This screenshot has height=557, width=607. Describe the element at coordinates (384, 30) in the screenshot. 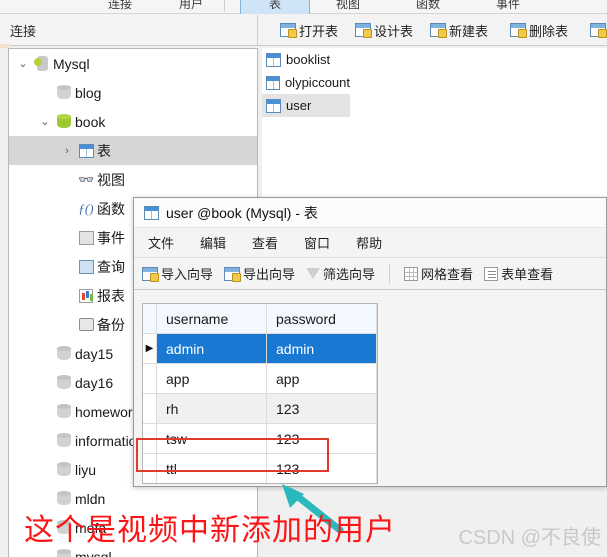

I see `ribbon-button-design-table: 设计表` at that location.